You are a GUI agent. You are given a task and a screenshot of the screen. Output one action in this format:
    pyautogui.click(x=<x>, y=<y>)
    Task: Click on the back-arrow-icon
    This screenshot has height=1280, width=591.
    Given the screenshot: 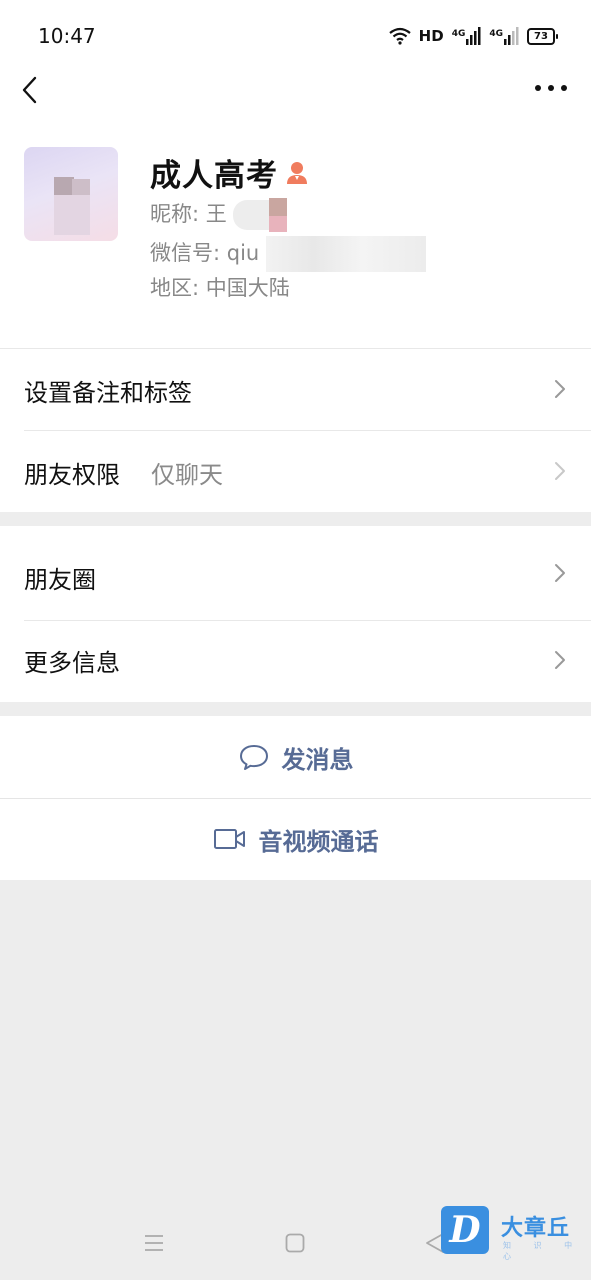 What is the action you would take?
    pyautogui.click(x=31, y=90)
    